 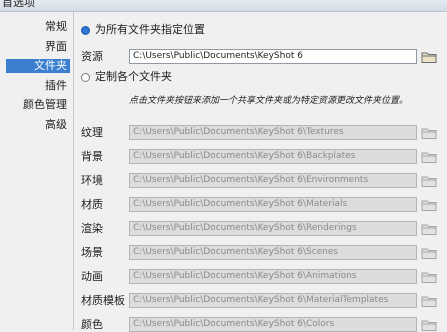 What do you see at coordinates (223, 6) in the screenshot?
I see `window-titlebar: 首选项` at bounding box center [223, 6].